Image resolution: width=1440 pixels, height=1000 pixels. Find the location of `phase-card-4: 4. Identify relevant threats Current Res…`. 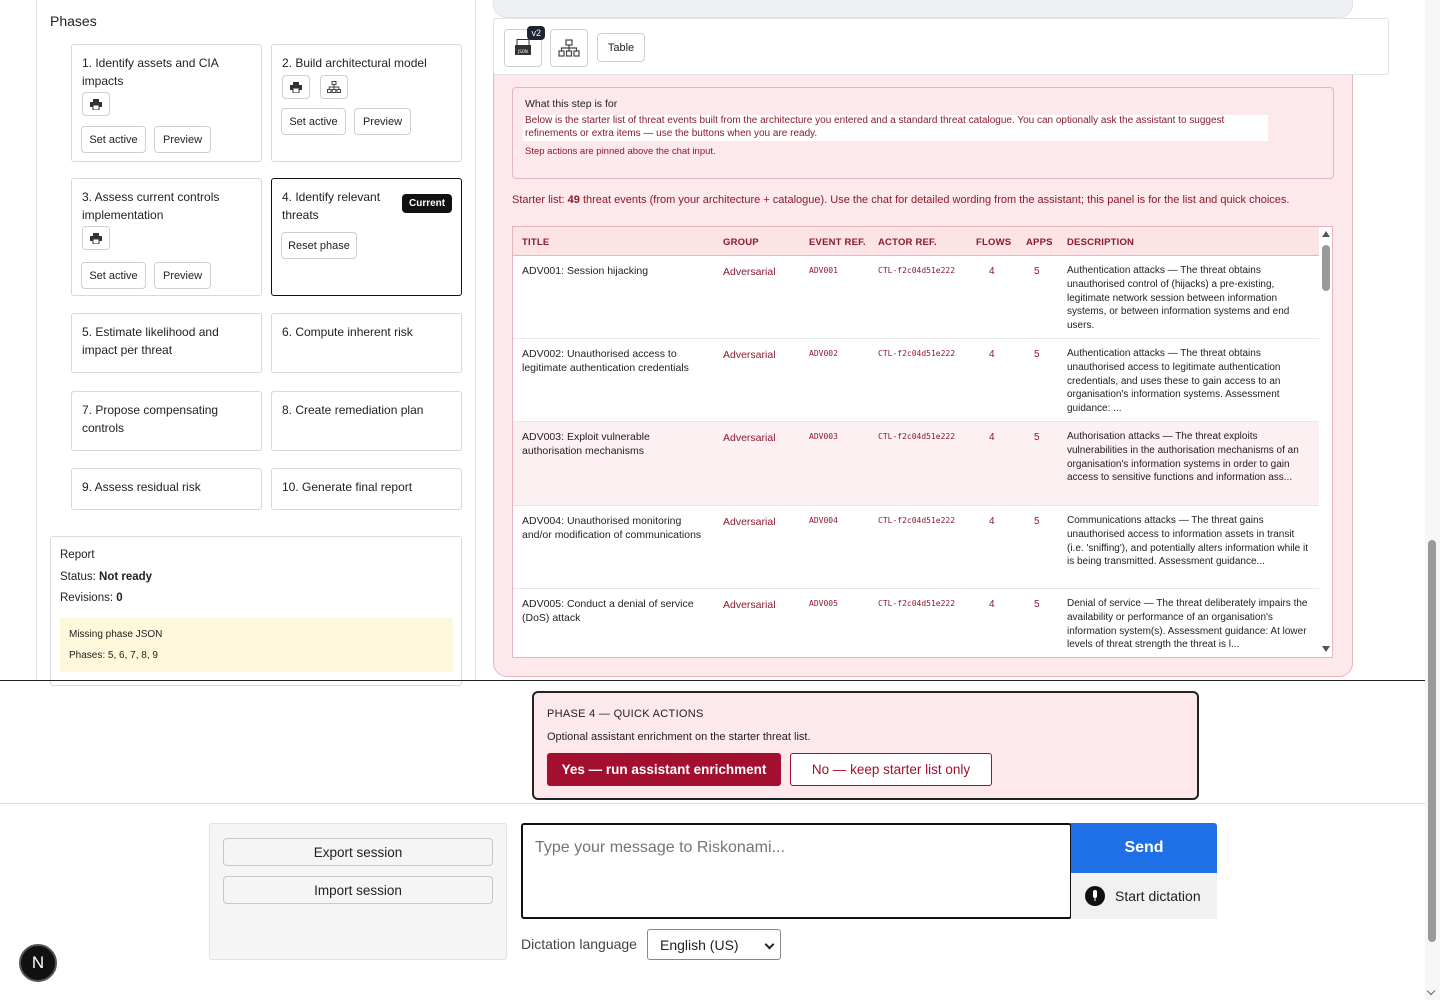

phase-card-4: 4. Identify relevant threats Current Res… is located at coordinates (366, 237).